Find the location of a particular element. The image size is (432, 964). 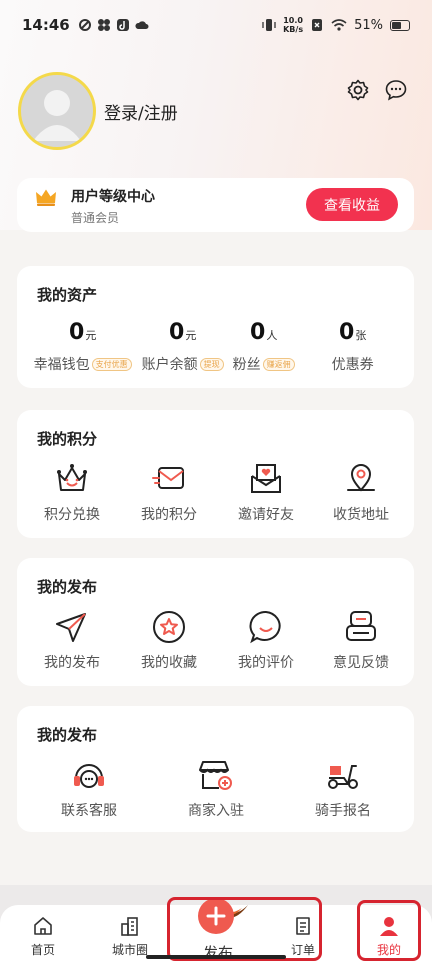

home-icon is located at coordinates (43, 926).